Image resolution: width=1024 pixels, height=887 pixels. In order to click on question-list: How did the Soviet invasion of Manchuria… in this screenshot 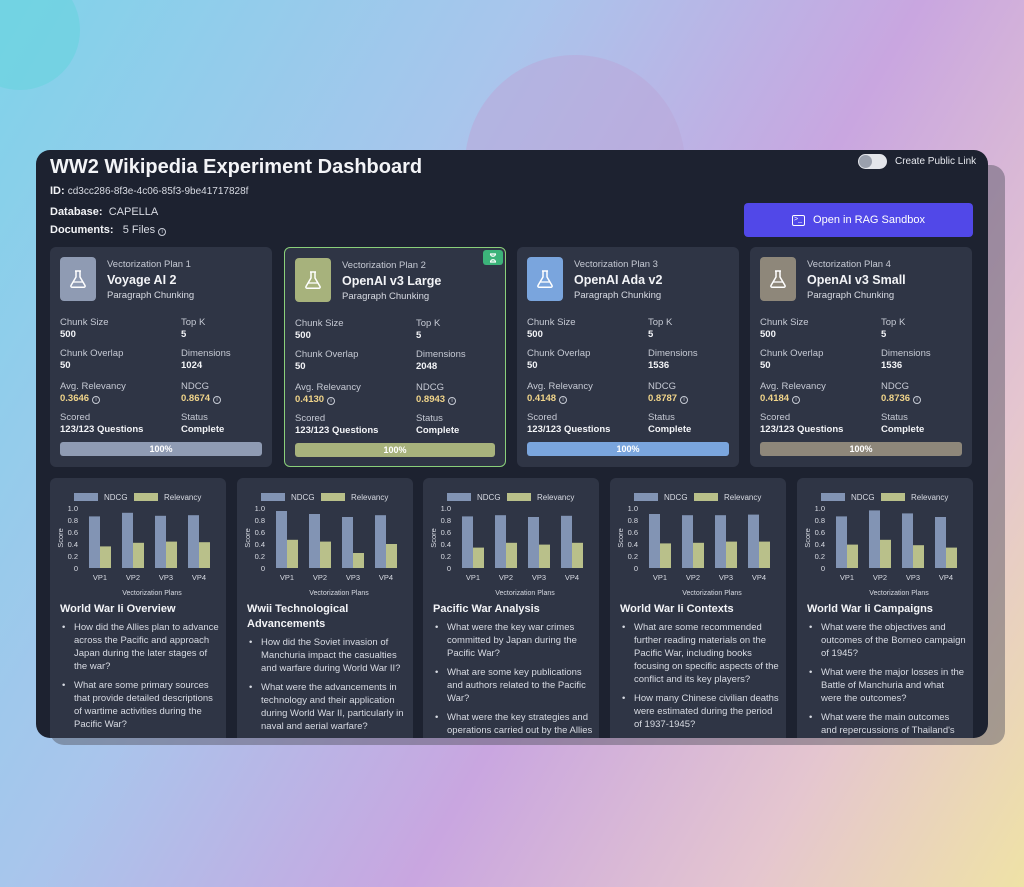, I will do `click(328, 687)`.